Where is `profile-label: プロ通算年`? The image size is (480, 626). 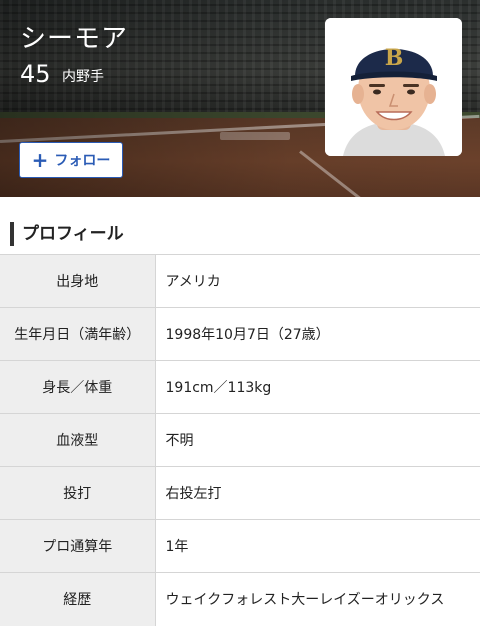
profile-label: プロ通算年 is located at coordinates (78, 546).